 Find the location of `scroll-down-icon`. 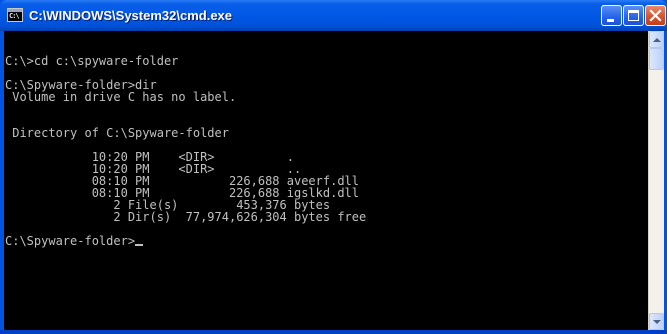

scroll-down-icon is located at coordinates (657, 322).